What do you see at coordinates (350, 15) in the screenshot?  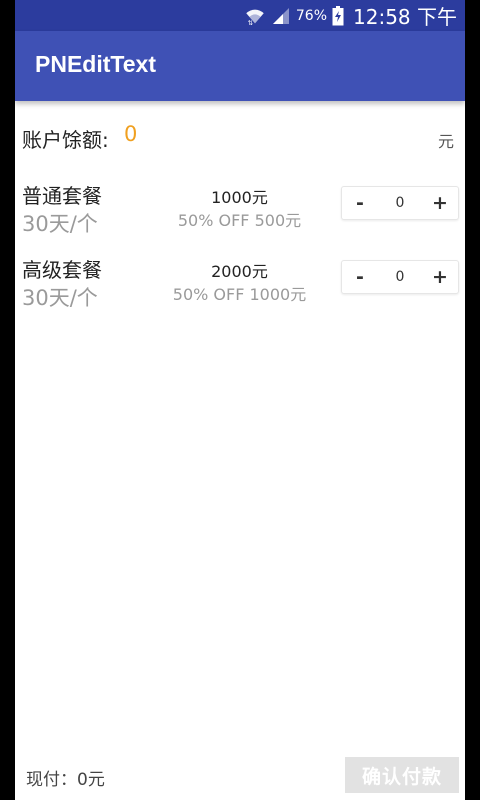 I see `status-icons: ⇅ 76% 12:58 下午` at bounding box center [350, 15].